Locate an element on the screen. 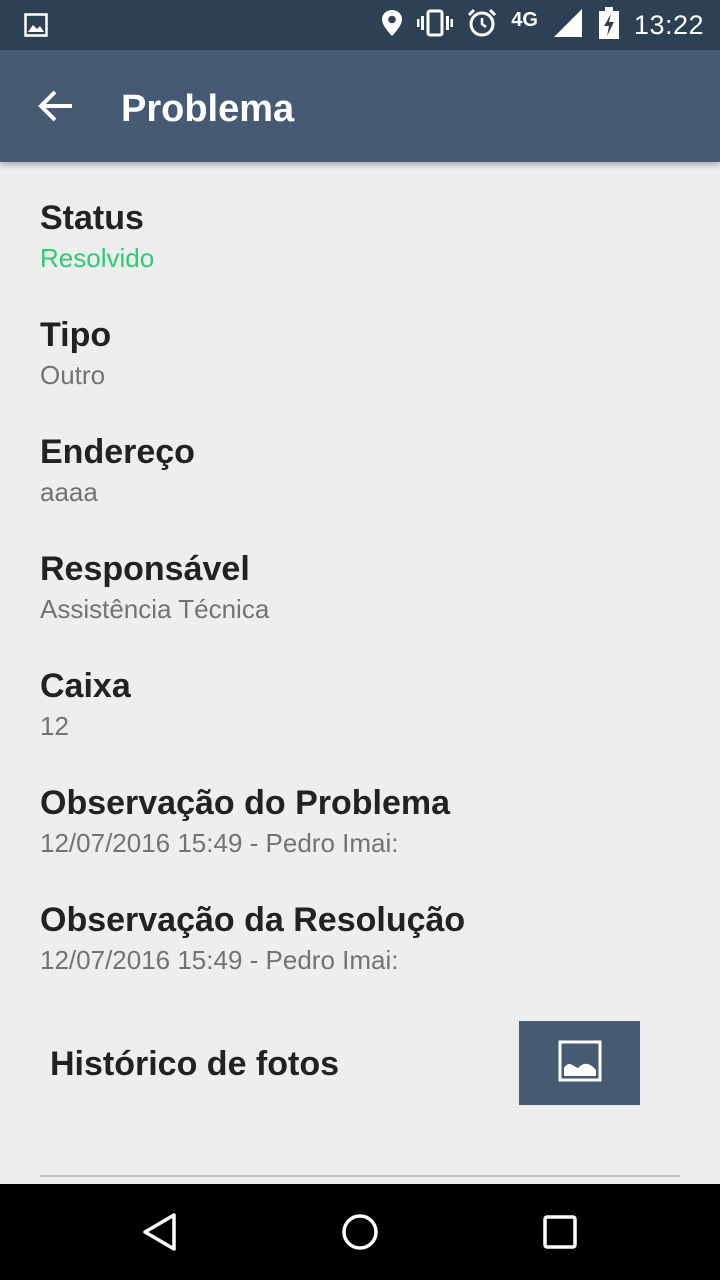  recents-square-icon is located at coordinates (560, 1232).